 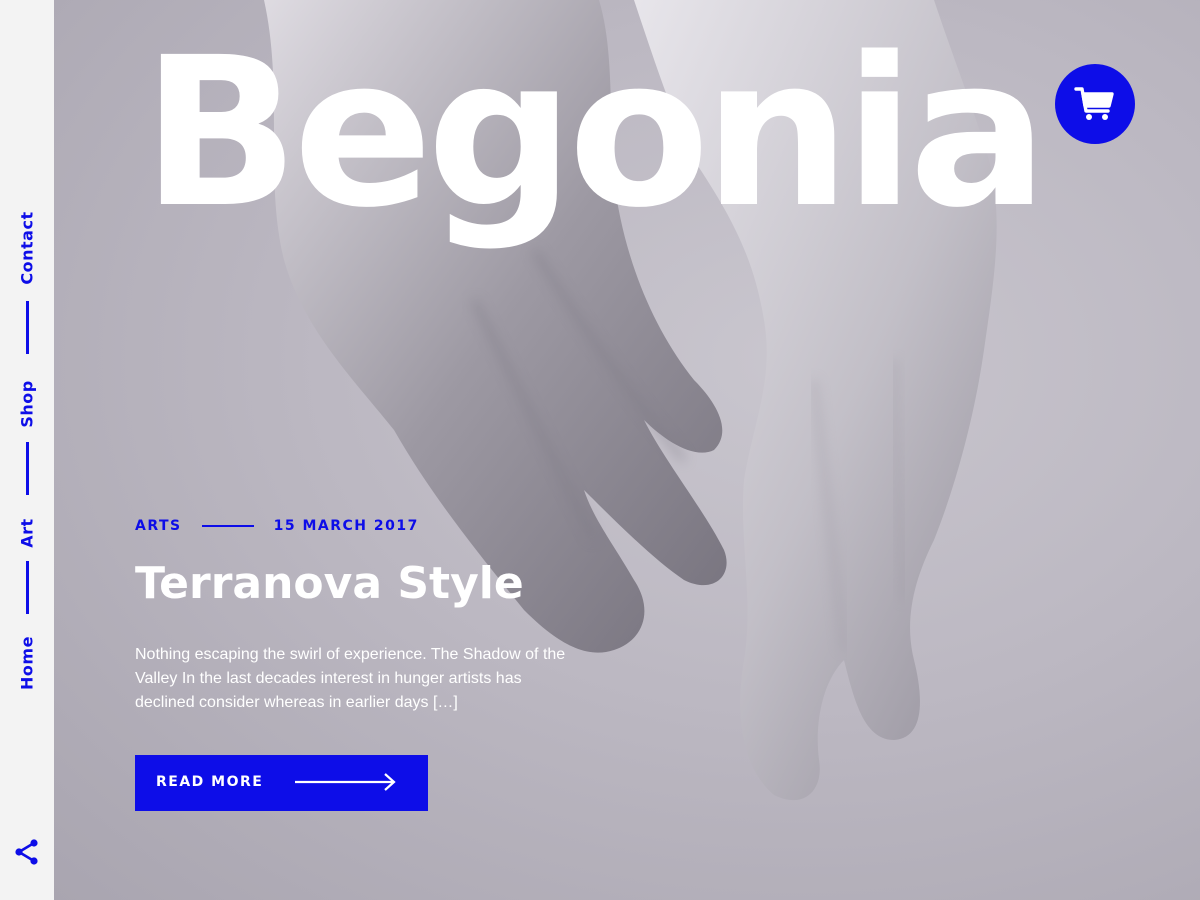 What do you see at coordinates (27, 403) in the screenshot?
I see `nav-item-shop: Shop` at bounding box center [27, 403].